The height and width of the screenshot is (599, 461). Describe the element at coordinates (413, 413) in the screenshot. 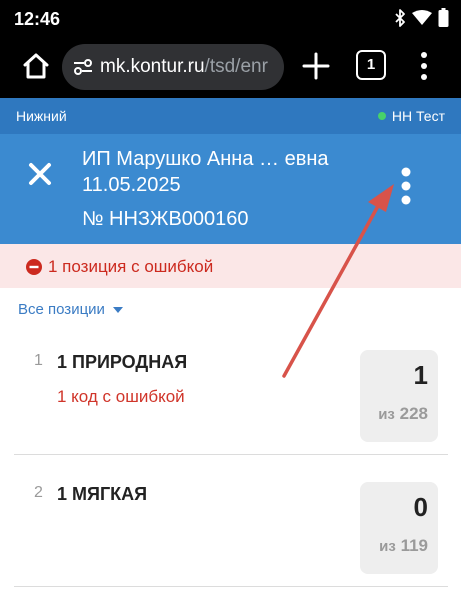

I see `total-value: 228` at that location.